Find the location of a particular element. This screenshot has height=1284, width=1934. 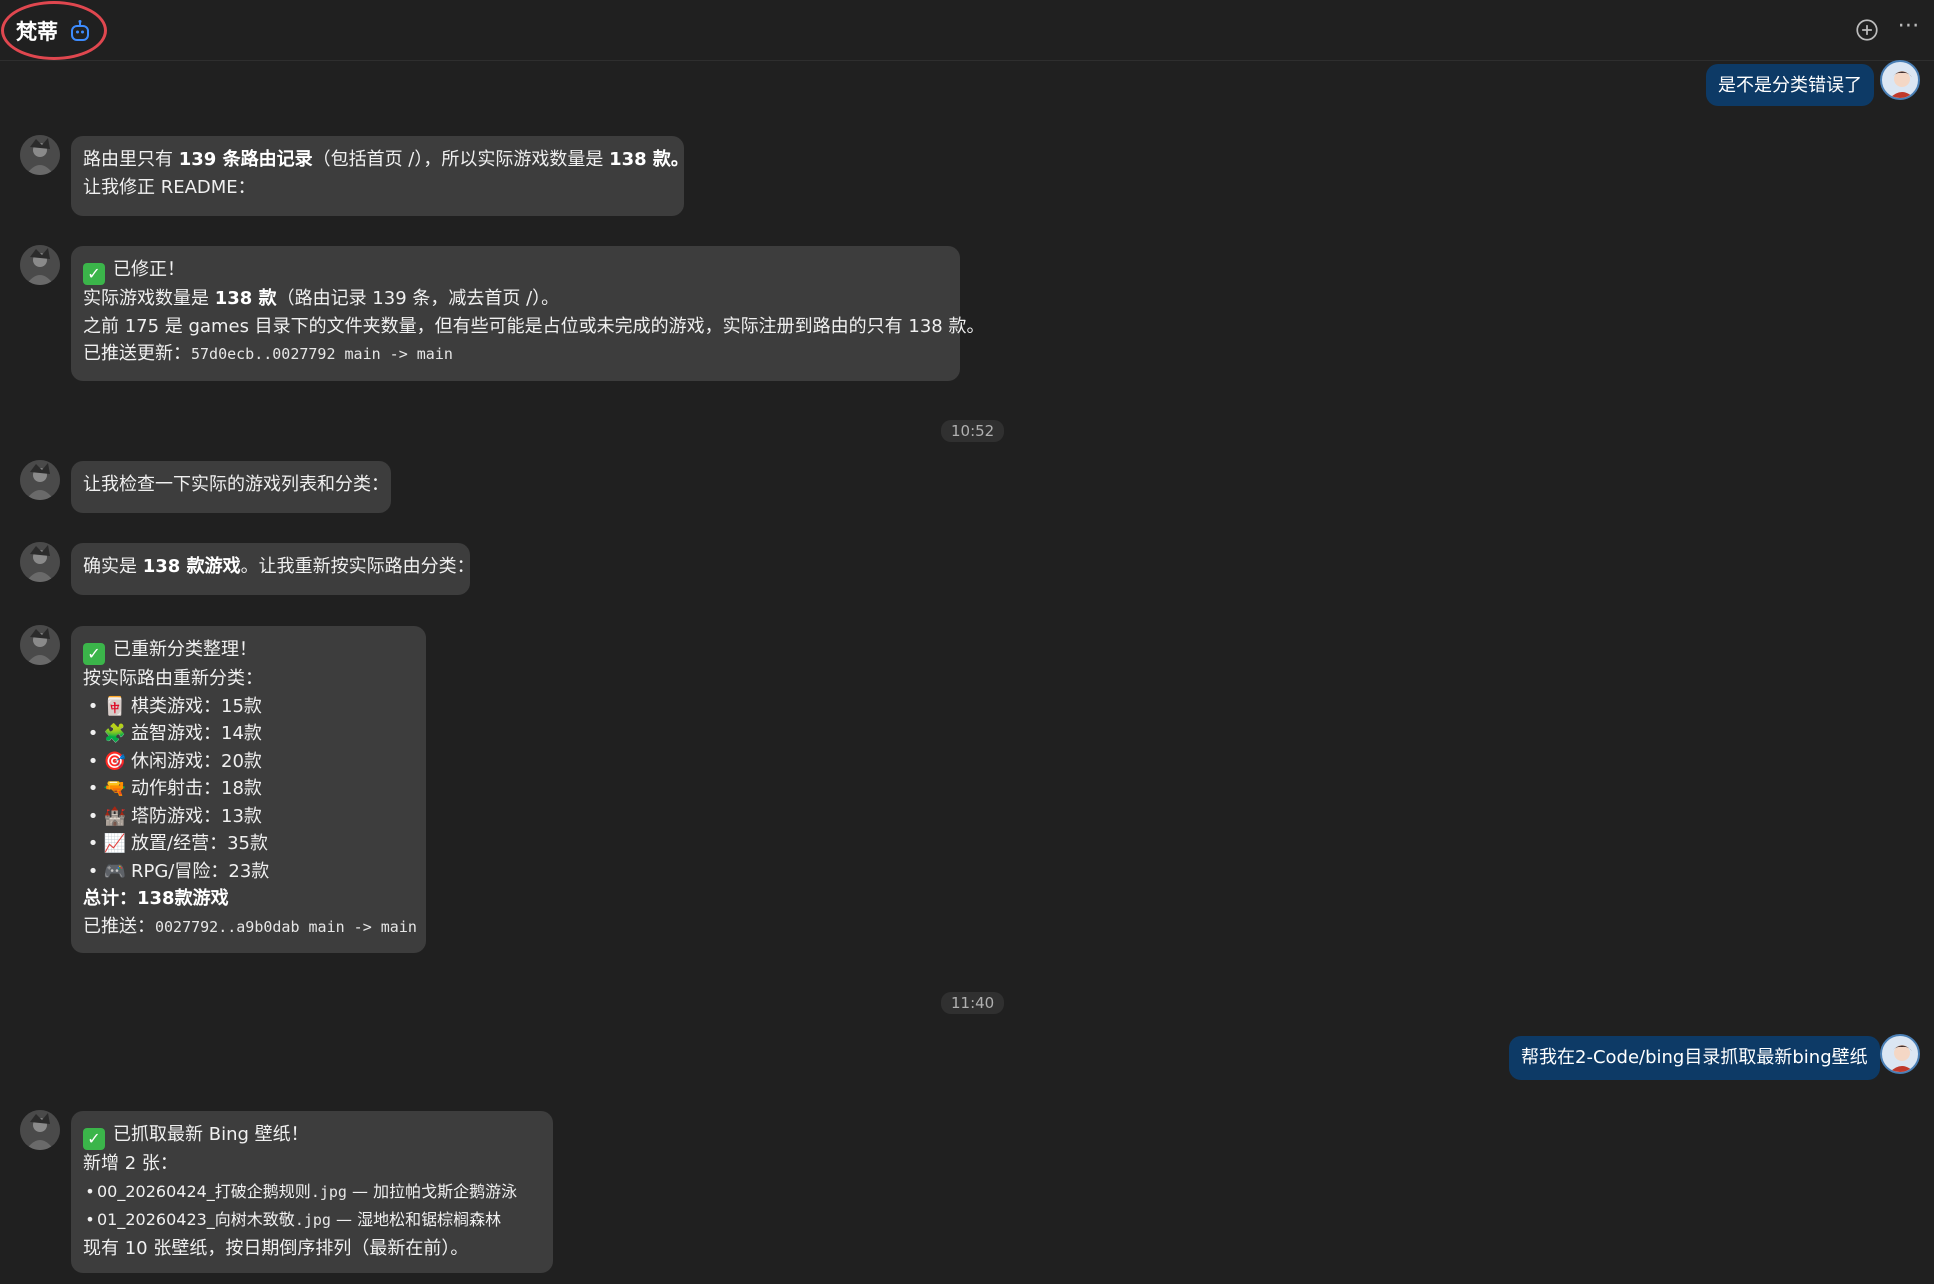

message-line: 实际游戏数量是 138 款（路由记录 139 条，减去首页 /）。 is located at coordinates (515, 299).